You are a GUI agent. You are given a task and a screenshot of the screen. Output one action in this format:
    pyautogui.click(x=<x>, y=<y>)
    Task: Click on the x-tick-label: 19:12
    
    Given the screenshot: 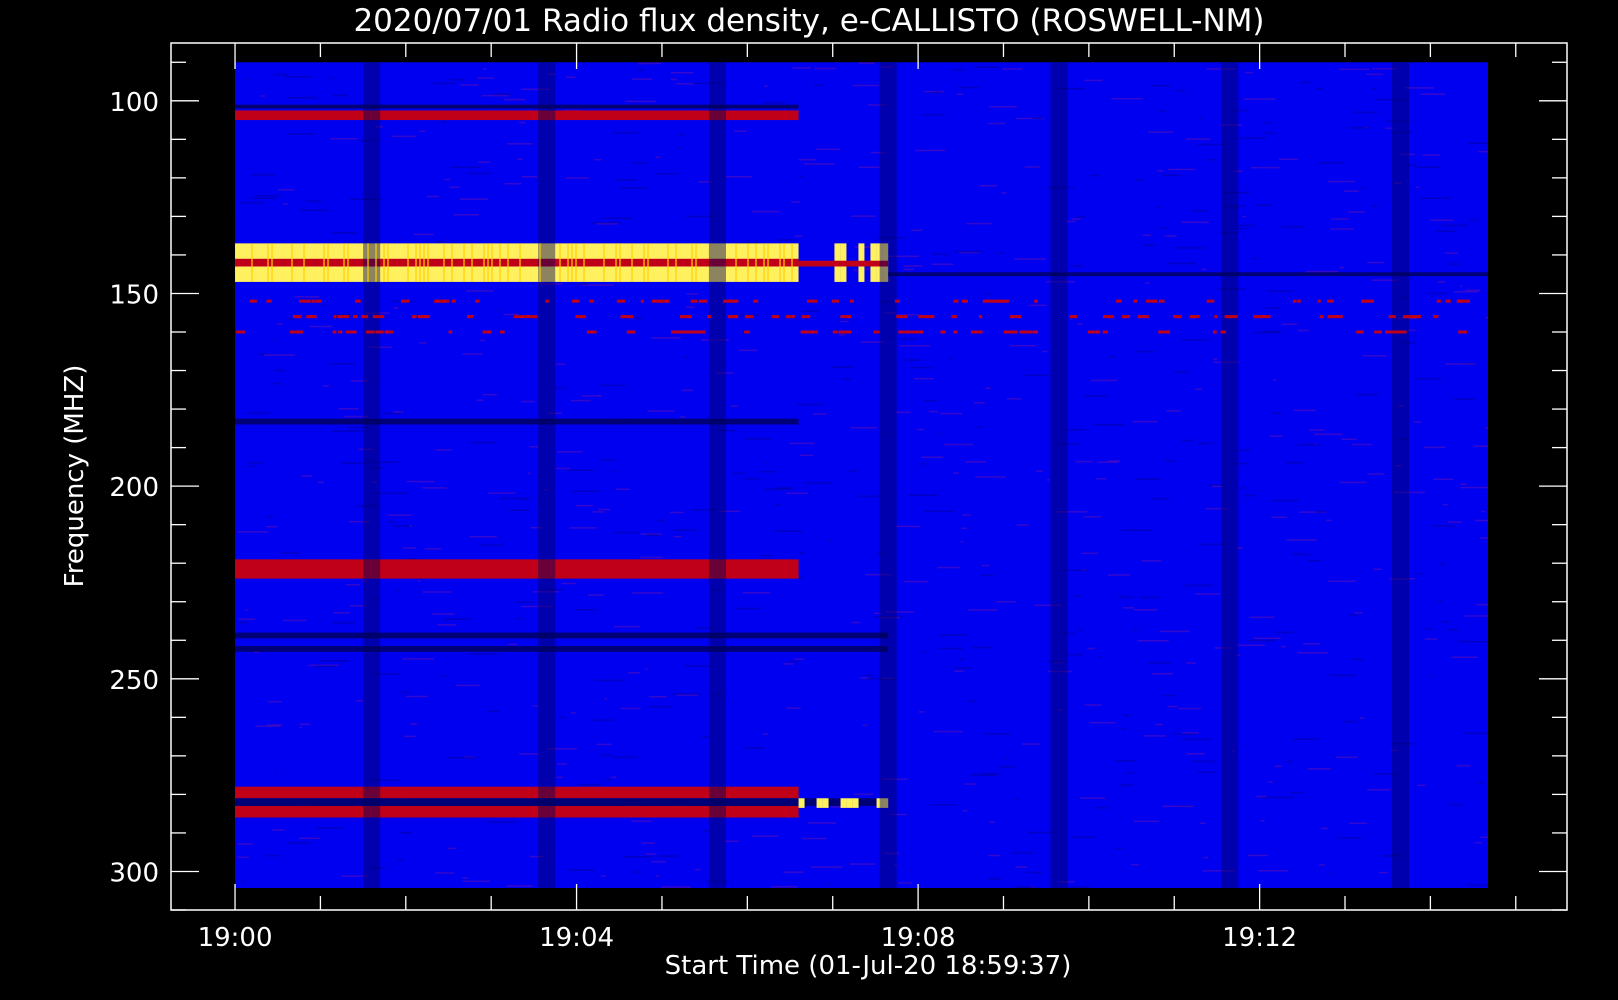 What is the action you would take?
    pyautogui.click(x=1259, y=938)
    